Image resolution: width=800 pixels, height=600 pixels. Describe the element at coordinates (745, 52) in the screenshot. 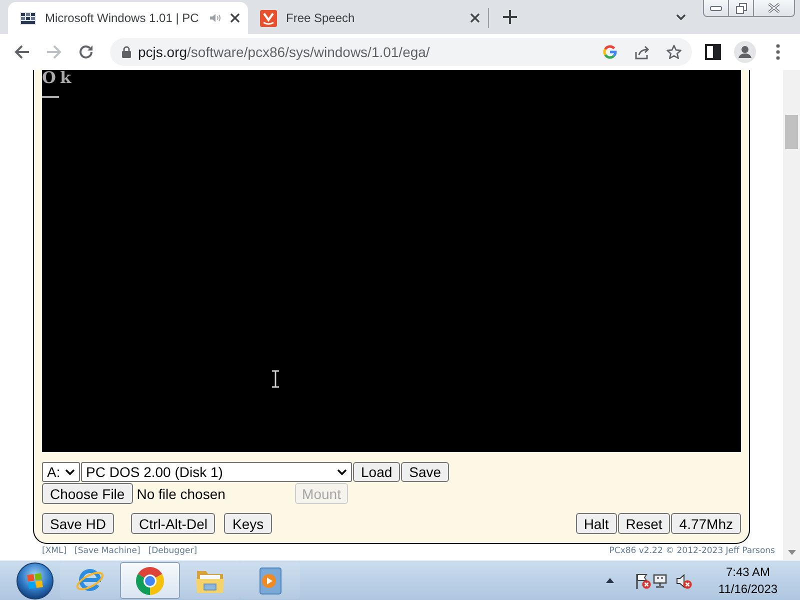

I see `avatar-icon` at that location.